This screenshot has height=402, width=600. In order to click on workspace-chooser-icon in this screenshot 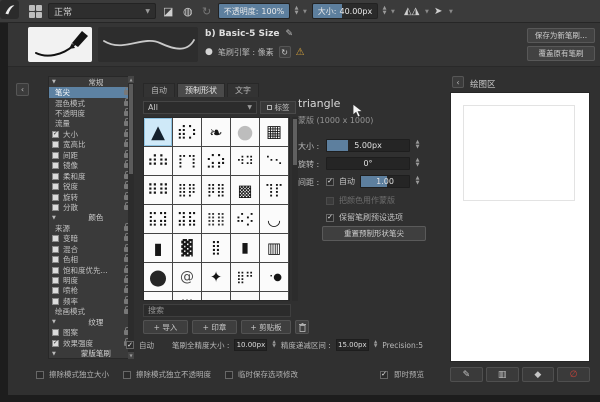, I will do `click(35, 11)`.